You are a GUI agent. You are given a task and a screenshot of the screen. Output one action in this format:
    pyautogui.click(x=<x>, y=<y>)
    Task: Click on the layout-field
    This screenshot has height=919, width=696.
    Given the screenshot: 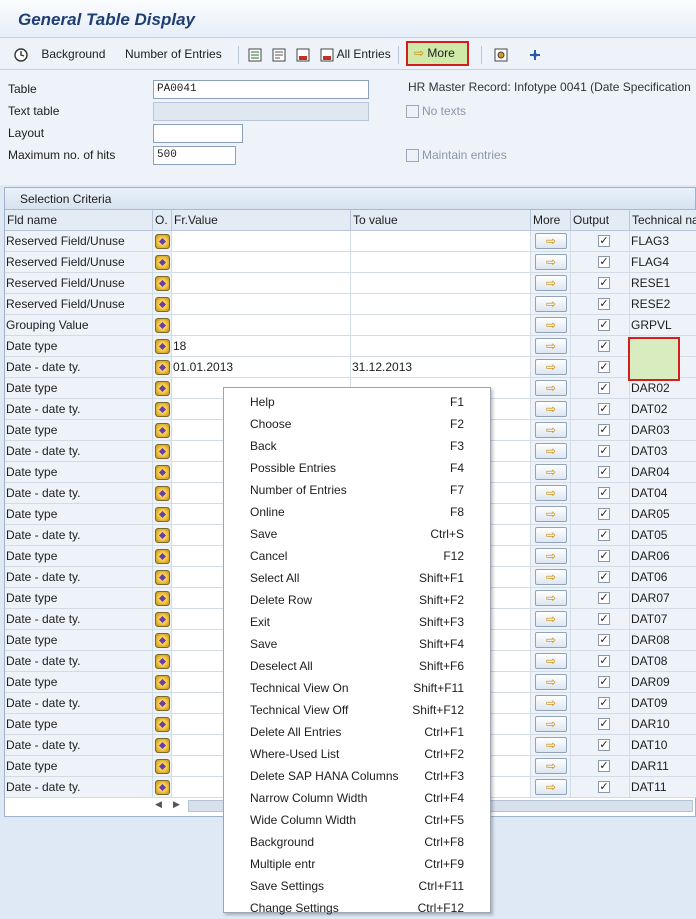 What is the action you would take?
    pyautogui.click(x=198, y=133)
    